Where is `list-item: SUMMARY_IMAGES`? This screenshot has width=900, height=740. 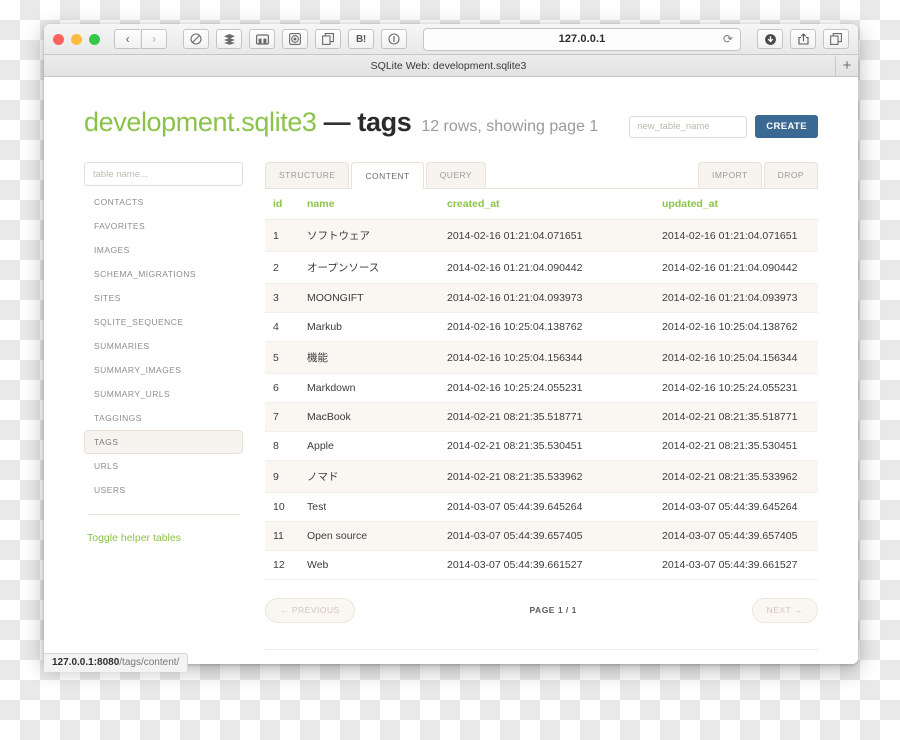 list-item: SUMMARY_IMAGES is located at coordinates (163, 370).